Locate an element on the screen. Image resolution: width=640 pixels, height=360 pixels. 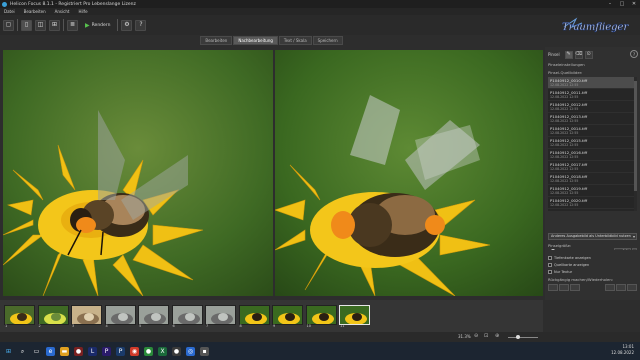
close-button: ✕ is located at coordinates (634, 4).